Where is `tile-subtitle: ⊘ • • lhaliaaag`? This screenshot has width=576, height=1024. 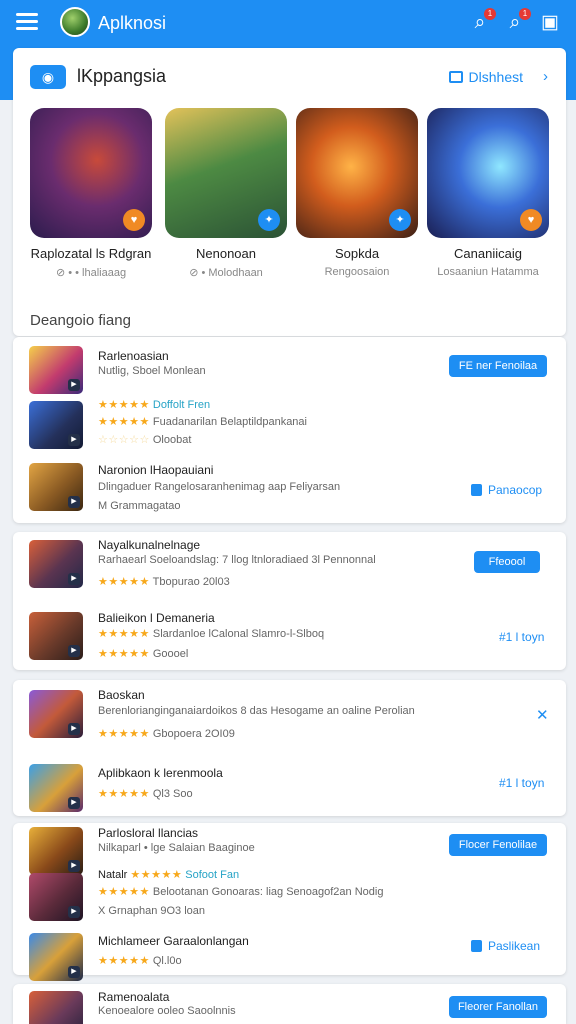 tile-subtitle: ⊘ • • lhaliaaag is located at coordinates (91, 273).